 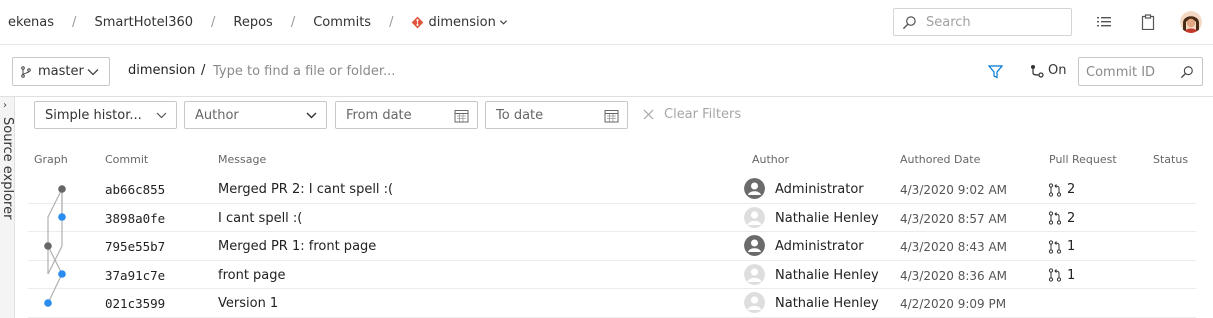 What do you see at coordinates (31, 22) in the screenshot?
I see `breadcrumb-org: ekenas` at bounding box center [31, 22].